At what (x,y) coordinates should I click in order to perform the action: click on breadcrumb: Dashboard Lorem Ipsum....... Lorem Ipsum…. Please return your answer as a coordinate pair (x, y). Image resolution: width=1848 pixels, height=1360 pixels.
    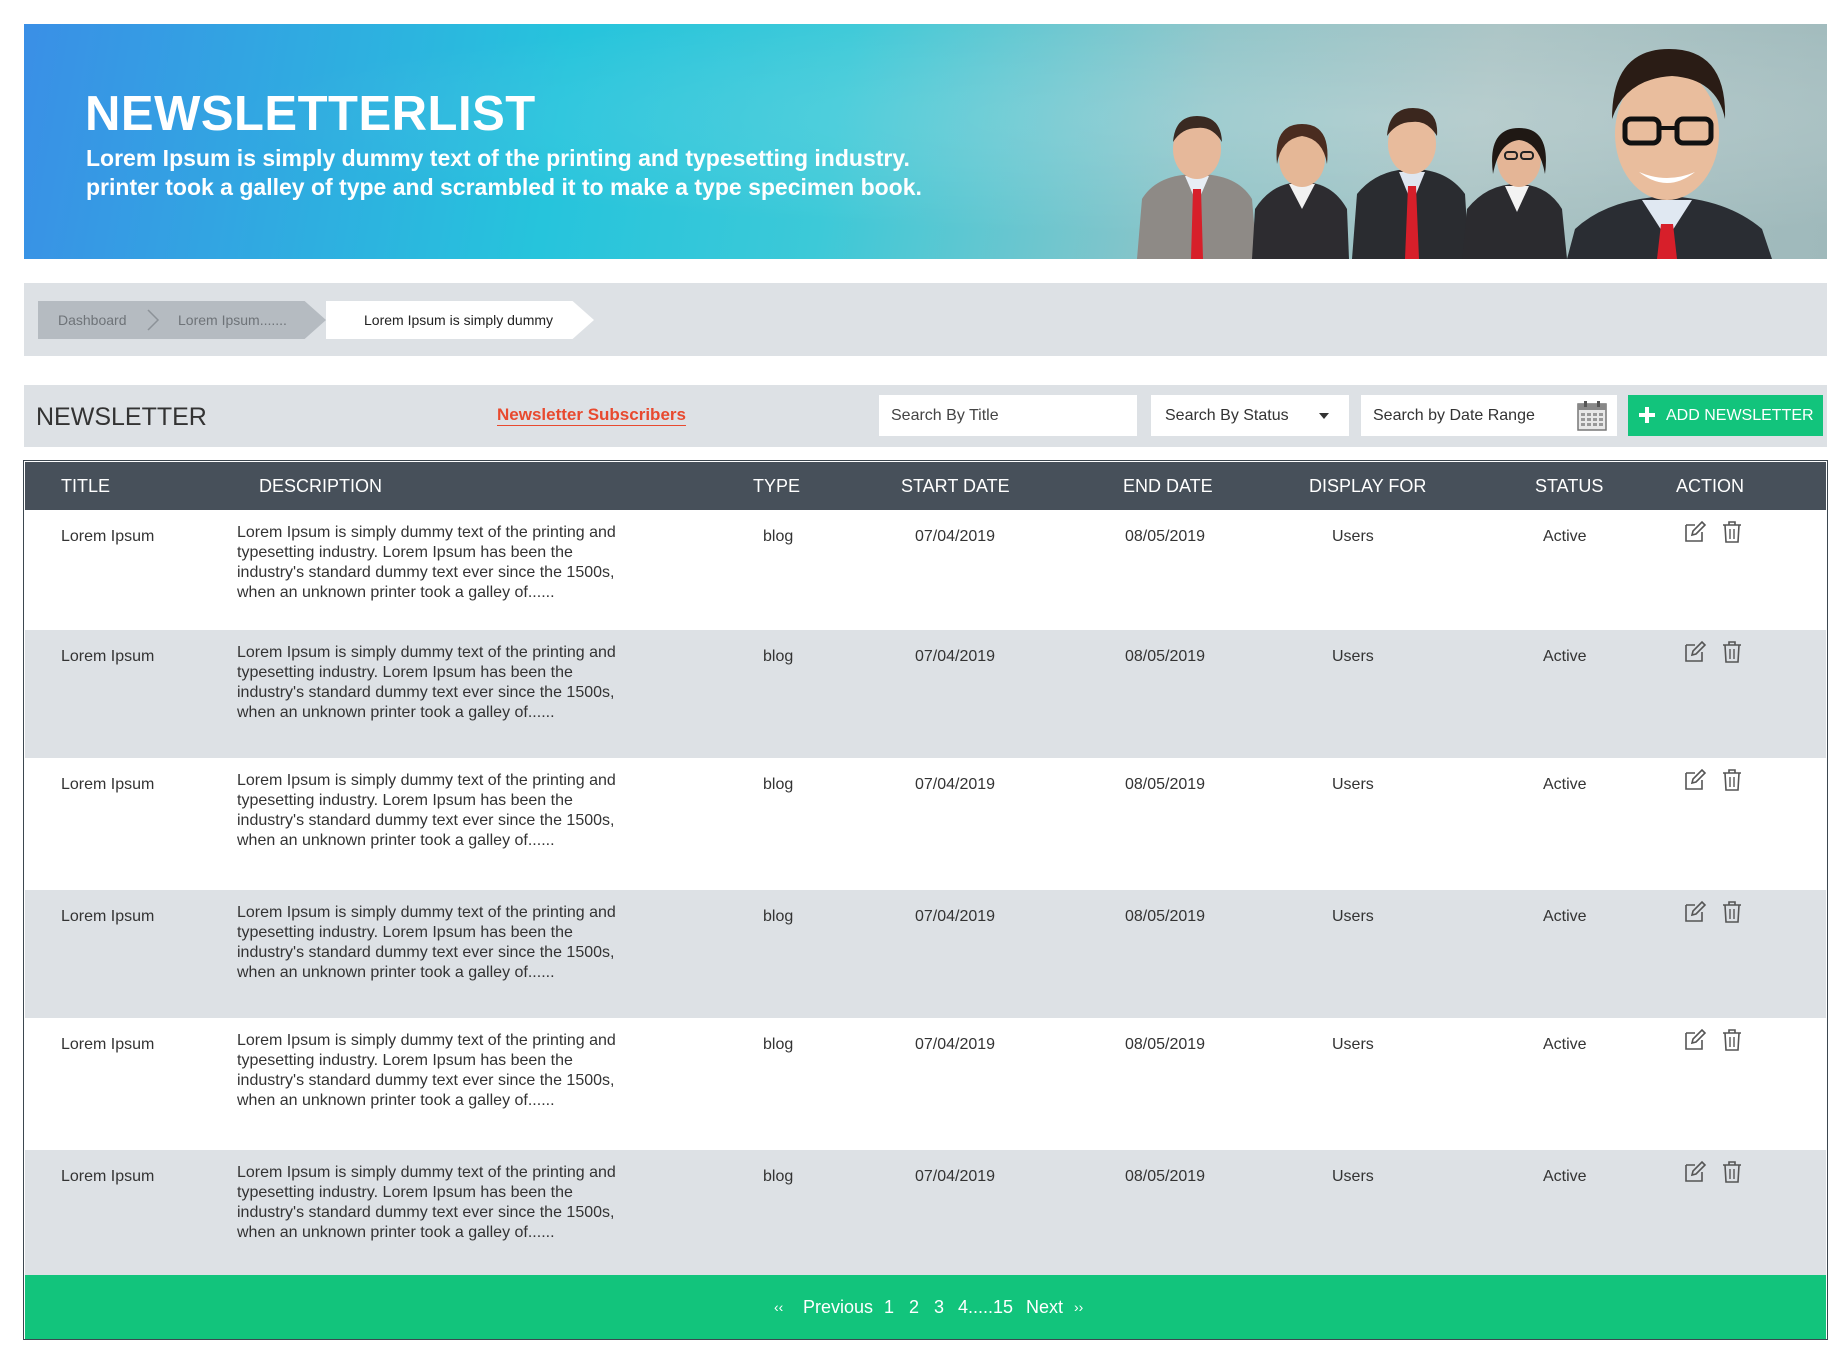
    Looking at the image, I should click on (316, 320).